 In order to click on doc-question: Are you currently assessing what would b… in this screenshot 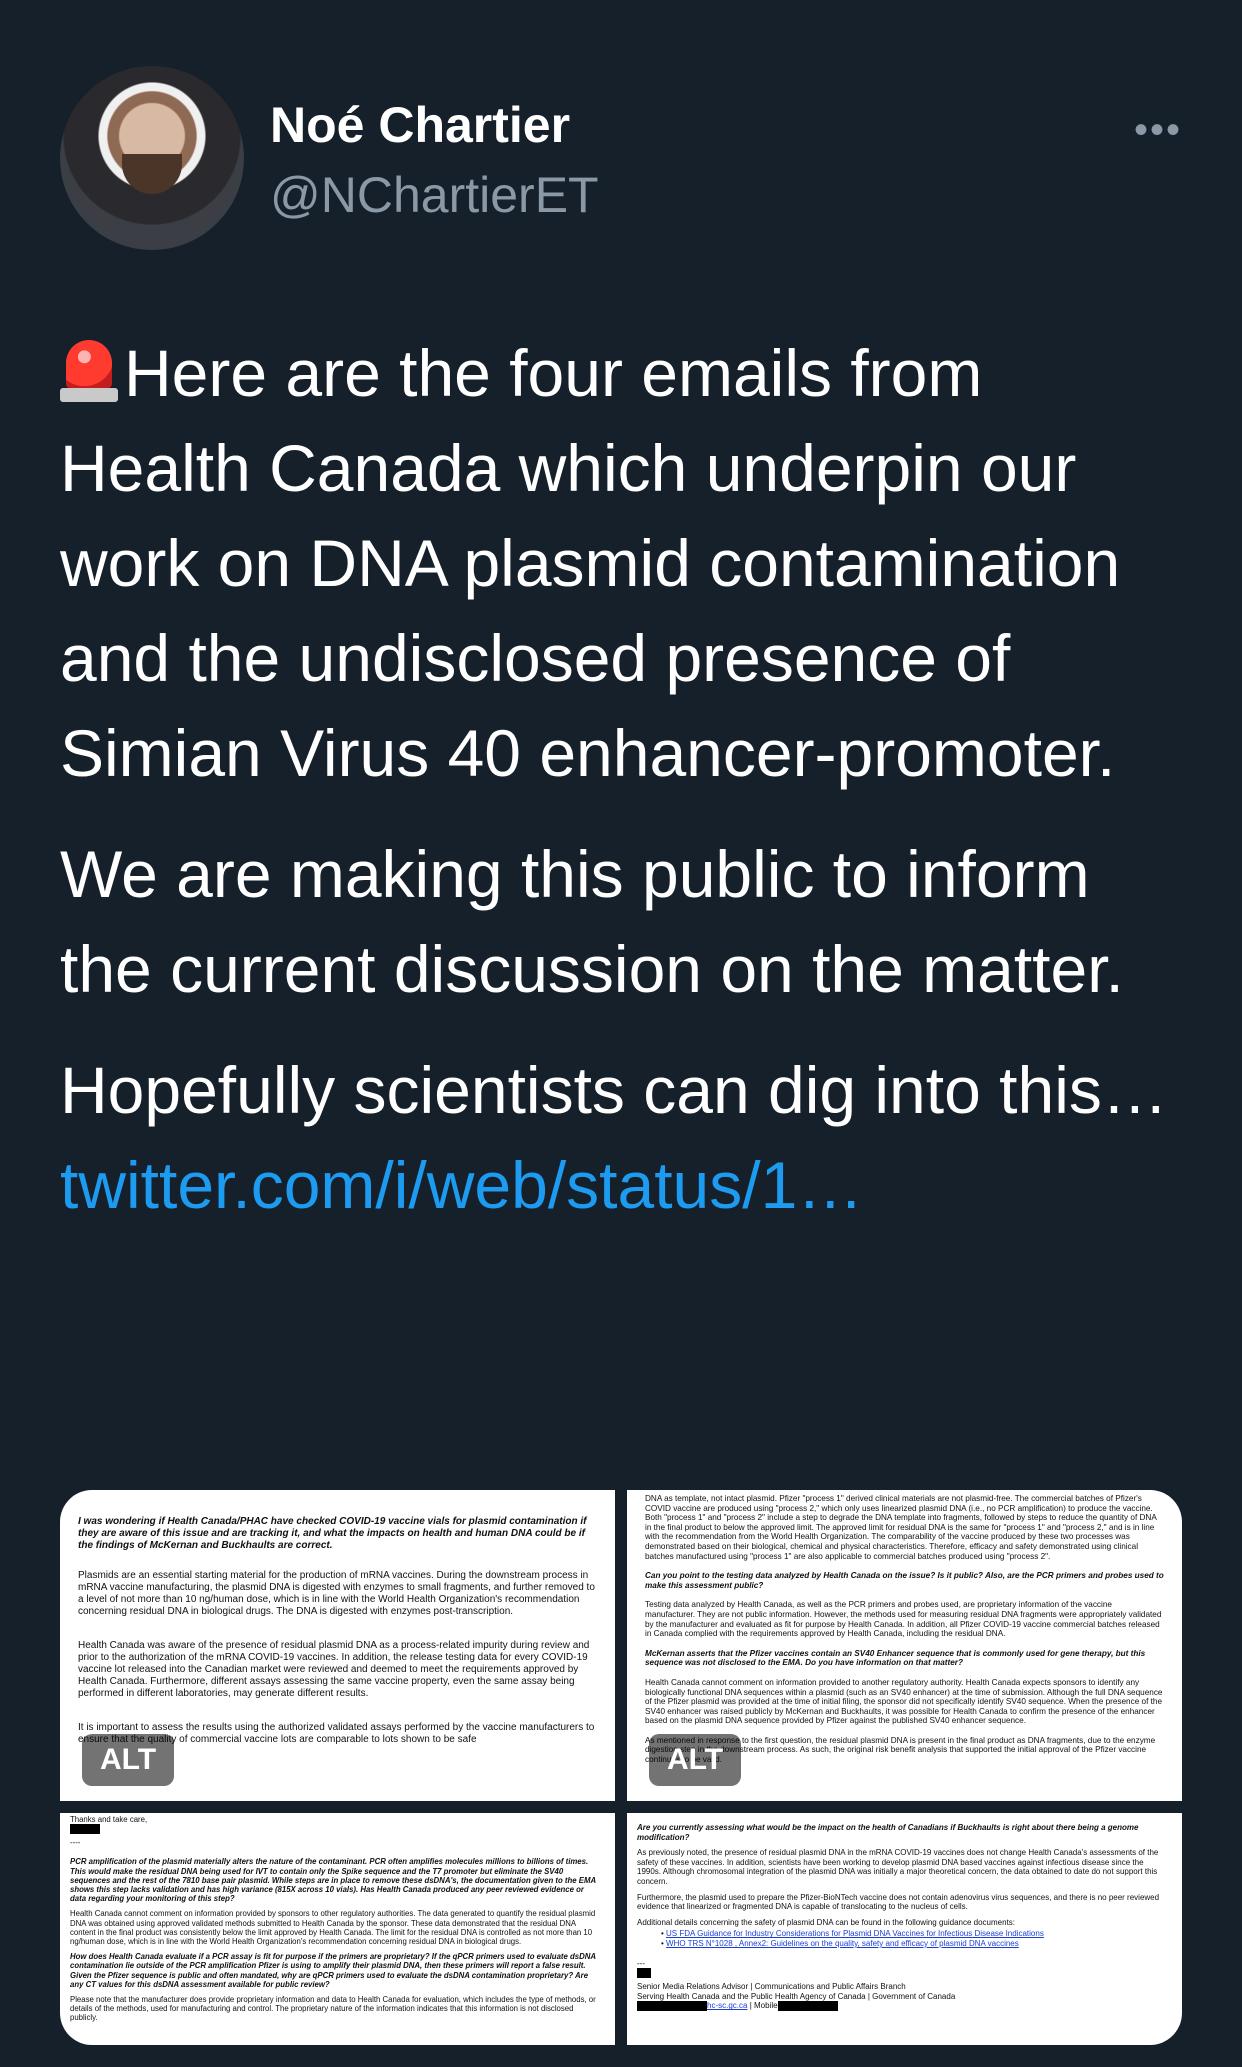, I will do `click(888, 1832)`.